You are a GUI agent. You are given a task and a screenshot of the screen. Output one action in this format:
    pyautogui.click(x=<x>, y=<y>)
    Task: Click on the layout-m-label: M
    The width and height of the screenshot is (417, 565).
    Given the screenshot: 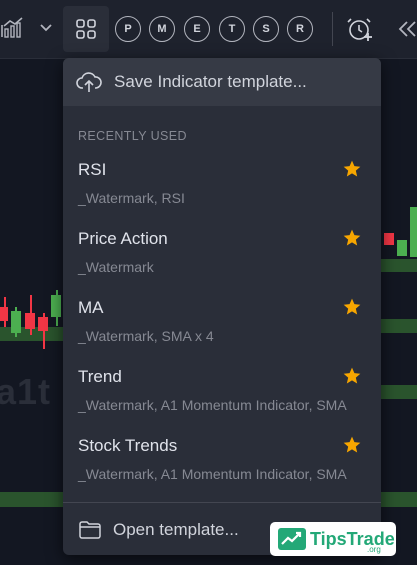 What is the action you would take?
    pyautogui.click(x=162, y=29)
    